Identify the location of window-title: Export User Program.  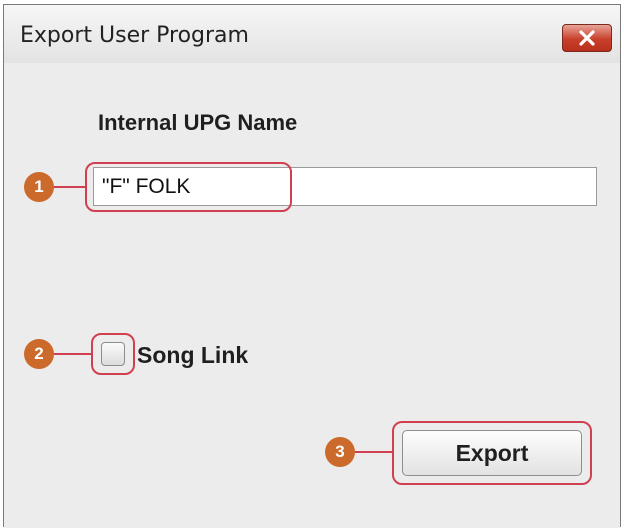
(134, 35).